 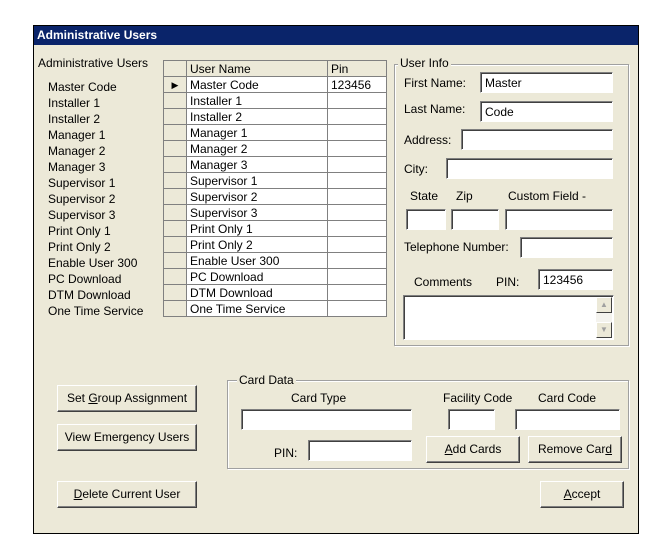 I want to click on user-list-item: Supervisor 1, so click(x=81, y=183).